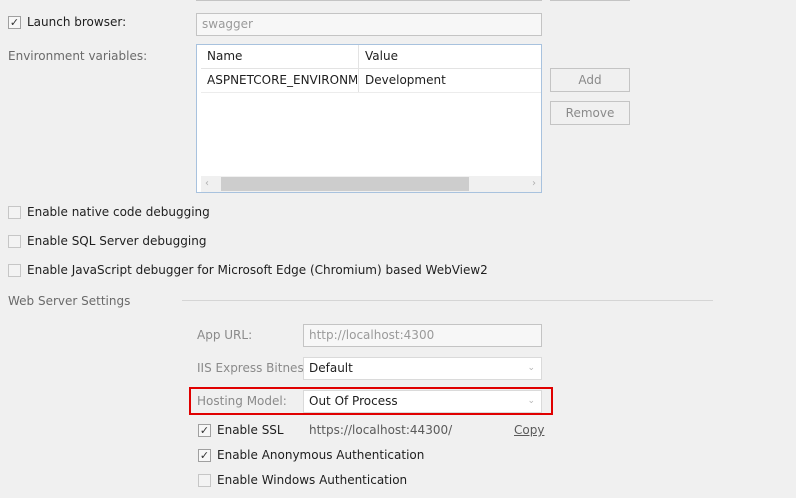 The image size is (796, 498). Describe the element at coordinates (312, 480) in the screenshot. I see `windows-auth-label: Enable Windows Authentication` at that location.